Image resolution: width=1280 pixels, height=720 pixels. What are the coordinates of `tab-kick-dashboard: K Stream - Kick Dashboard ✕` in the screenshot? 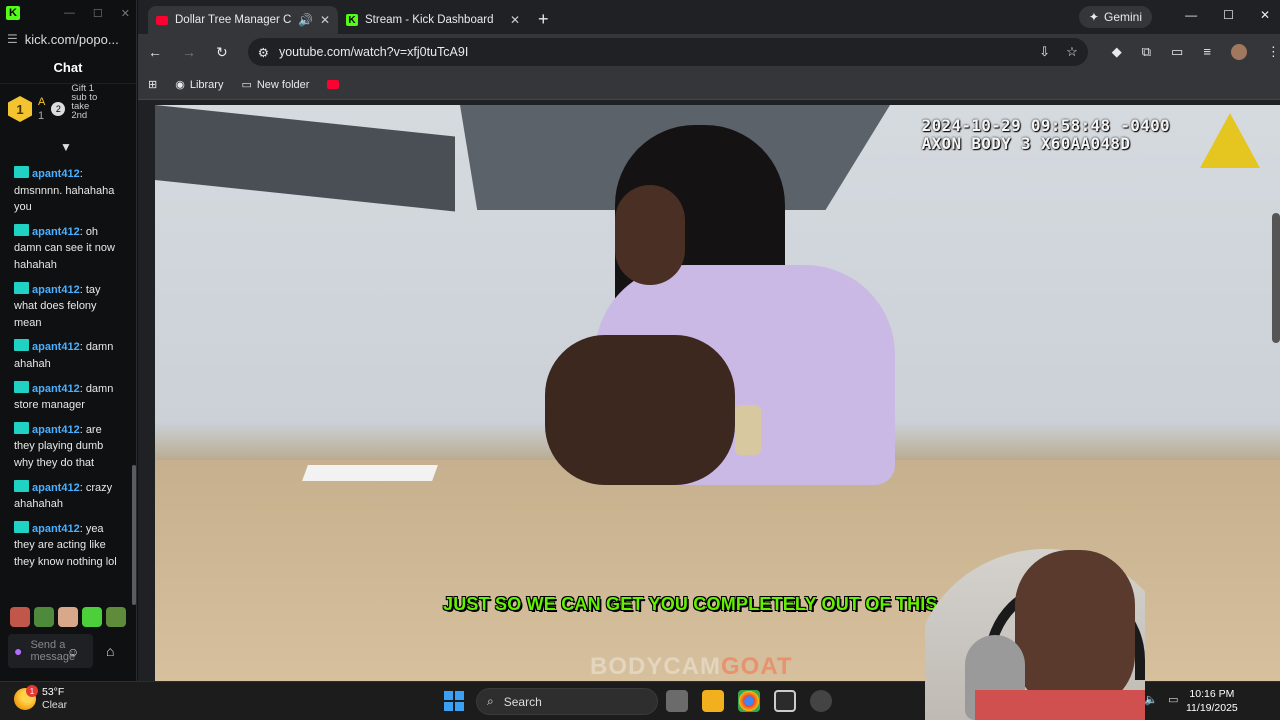 It's located at (433, 20).